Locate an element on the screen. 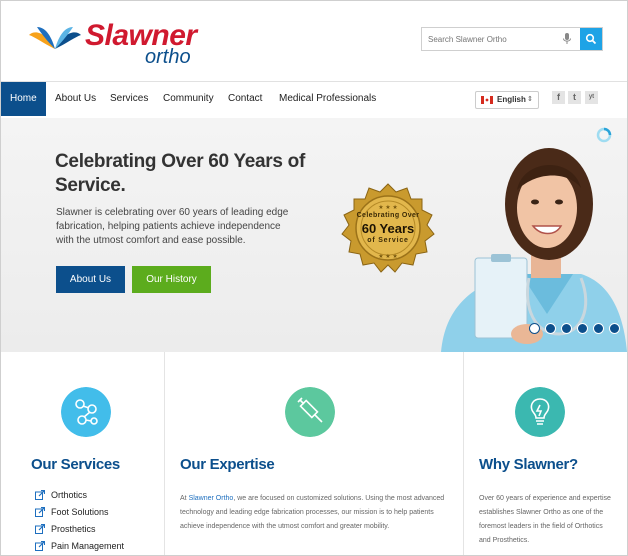 The height and width of the screenshot is (556, 628). service-link-prosthetics: Prosthetics is located at coordinates (79, 531).